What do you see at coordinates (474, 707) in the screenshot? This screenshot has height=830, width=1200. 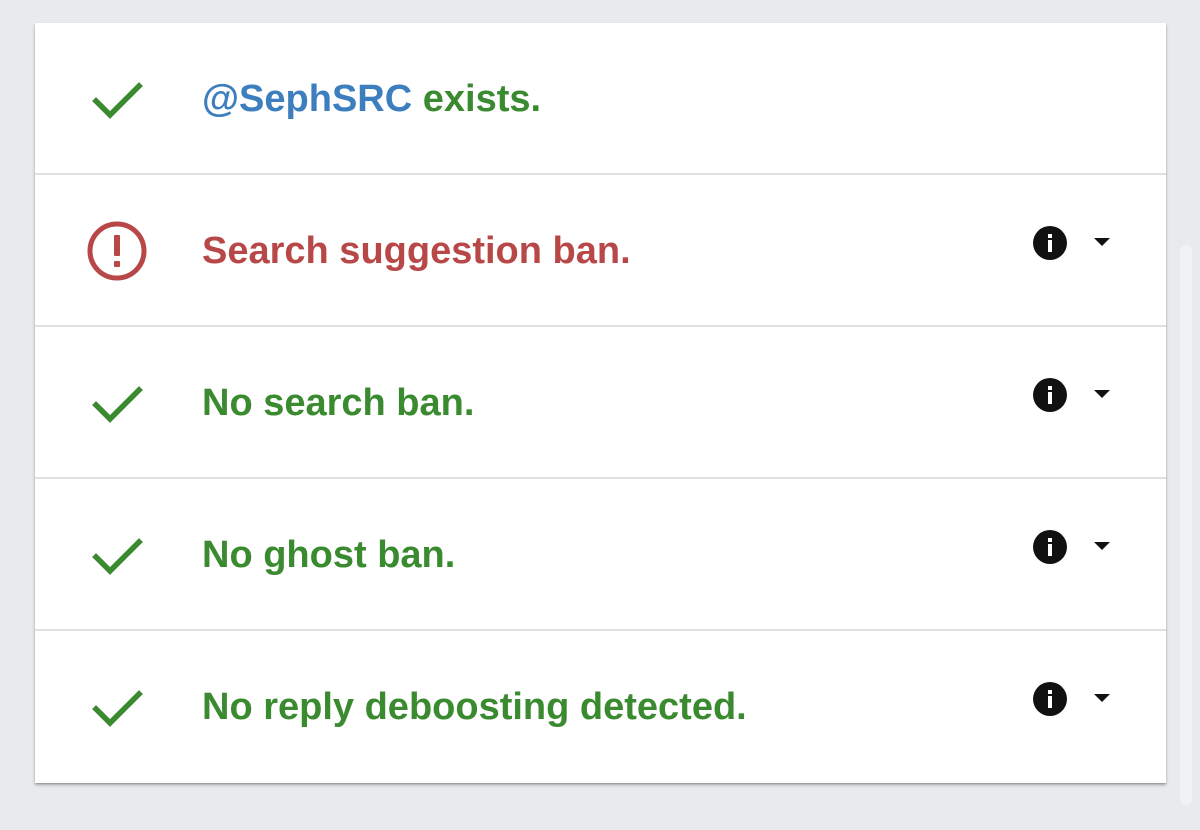 I see `row-text: No reply deboosting detected.` at bounding box center [474, 707].